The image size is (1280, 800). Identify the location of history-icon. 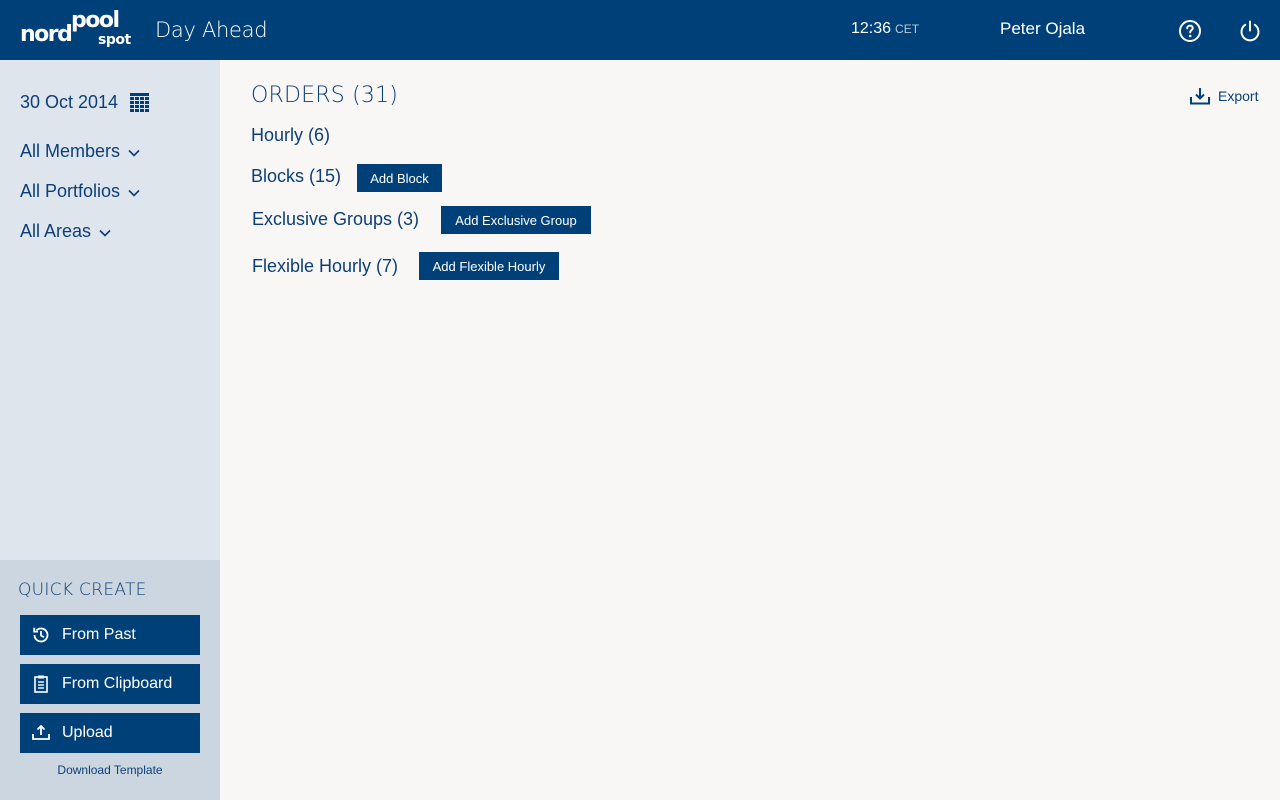
(41, 635).